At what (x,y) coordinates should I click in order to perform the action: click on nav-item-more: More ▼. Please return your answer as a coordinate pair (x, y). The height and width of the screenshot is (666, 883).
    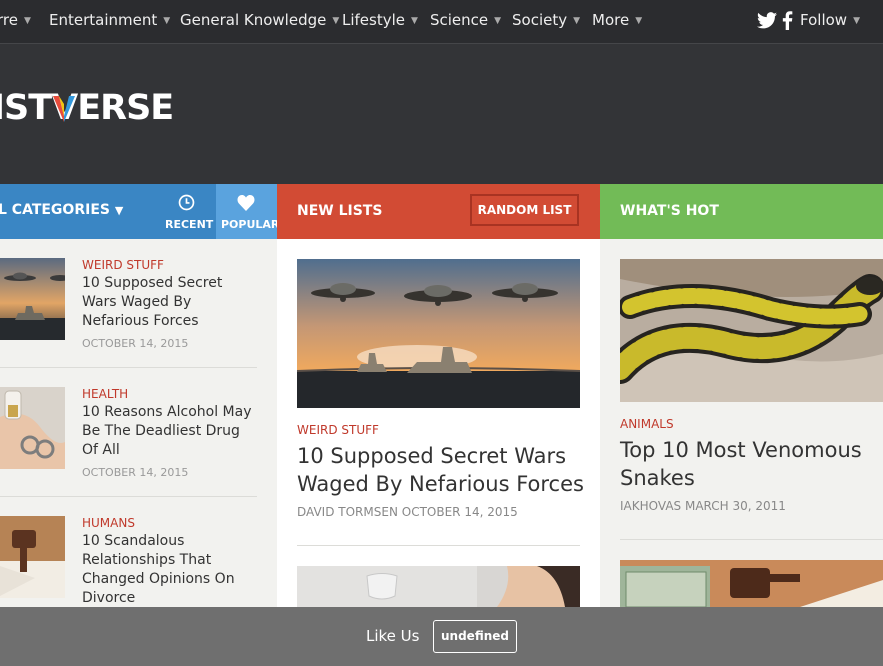
    Looking at the image, I should click on (617, 20).